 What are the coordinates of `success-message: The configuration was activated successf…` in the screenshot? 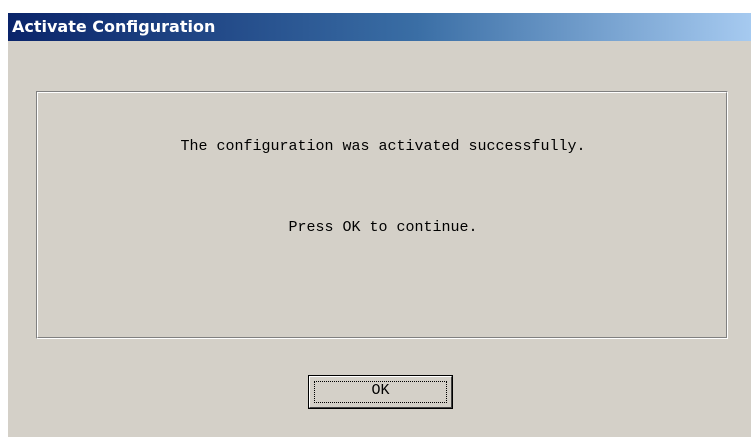 It's located at (383, 146).